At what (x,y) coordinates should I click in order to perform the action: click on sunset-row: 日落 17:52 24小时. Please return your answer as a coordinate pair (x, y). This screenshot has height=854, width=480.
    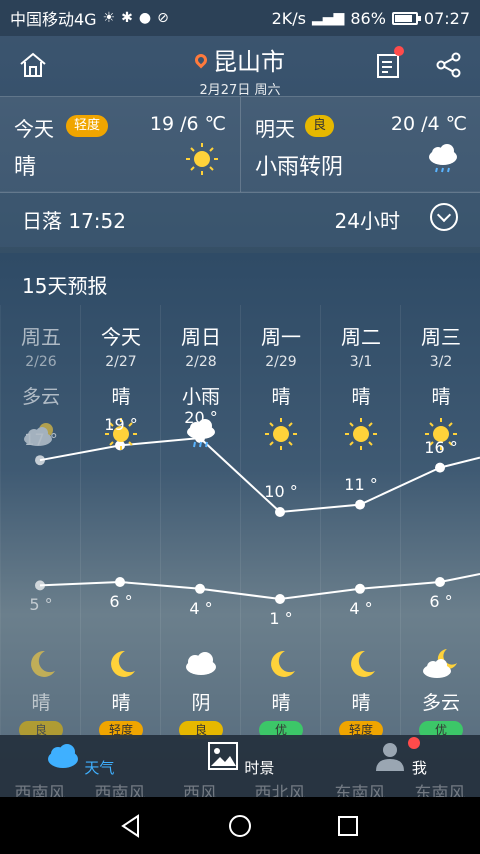
    Looking at the image, I should click on (240, 222).